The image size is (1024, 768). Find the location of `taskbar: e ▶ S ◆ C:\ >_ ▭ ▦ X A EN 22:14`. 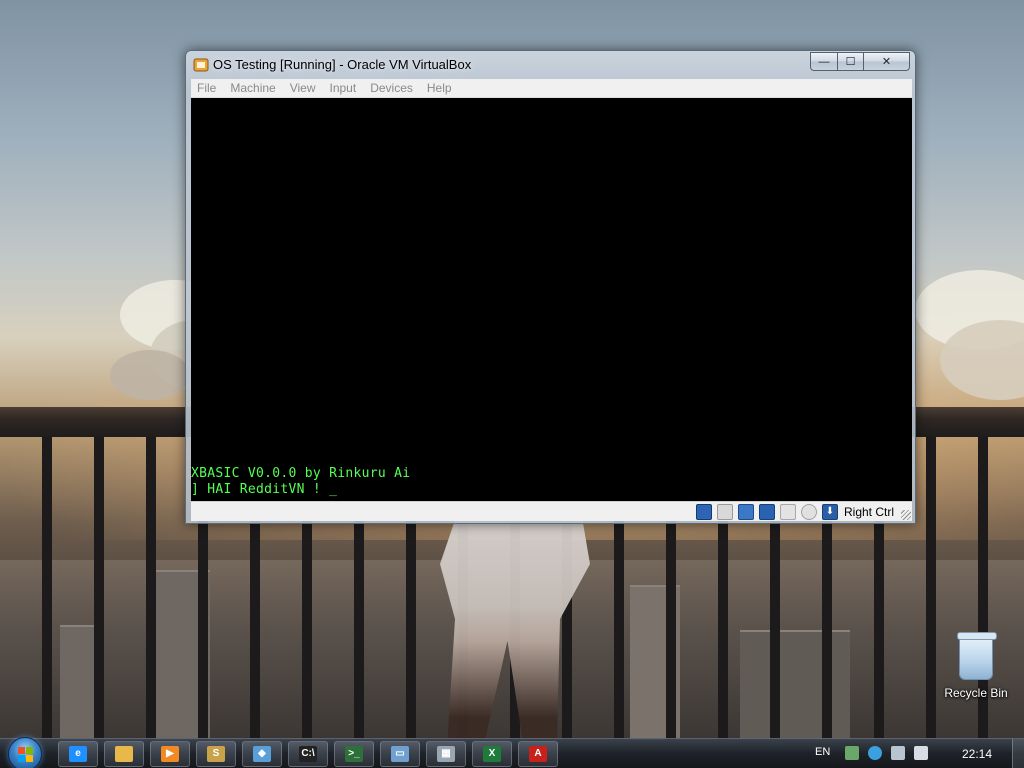

taskbar: e ▶ S ◆ C:\ >_ ▭ ▦ X A EN 22:14 is located at coordinates (512, 752).